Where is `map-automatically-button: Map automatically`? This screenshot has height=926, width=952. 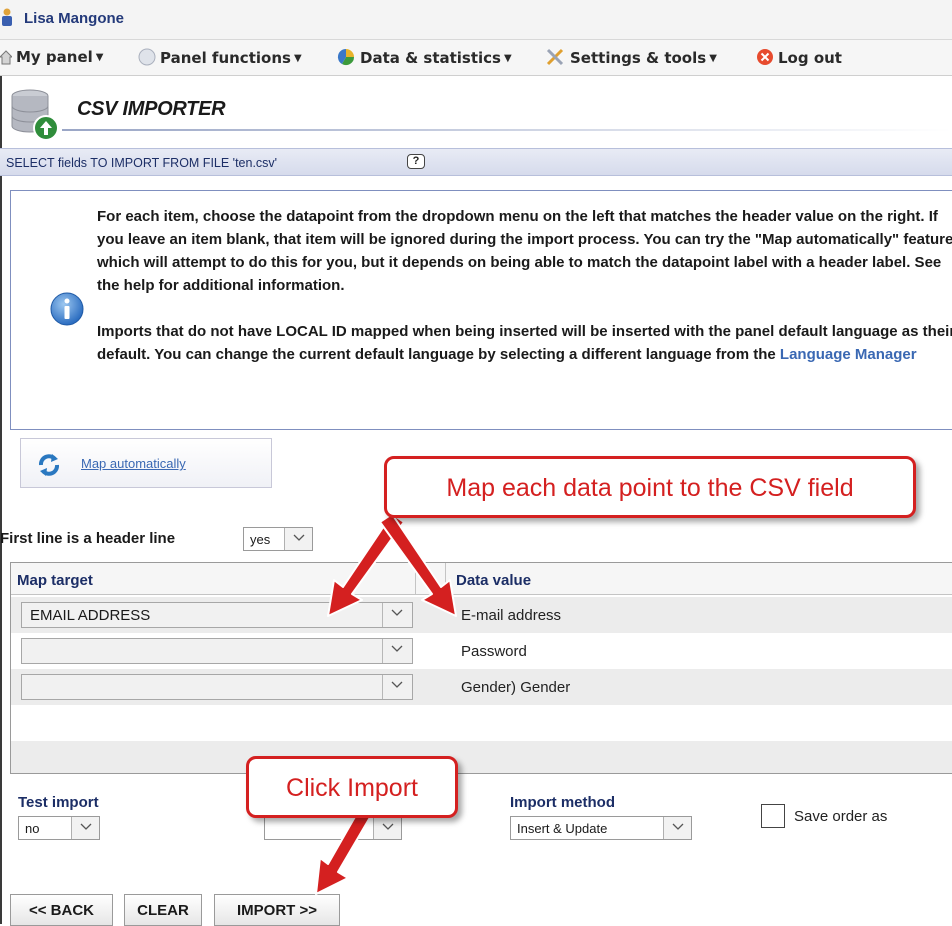
map-automatically-button: Map automatically is located at coordinates (146, 463).